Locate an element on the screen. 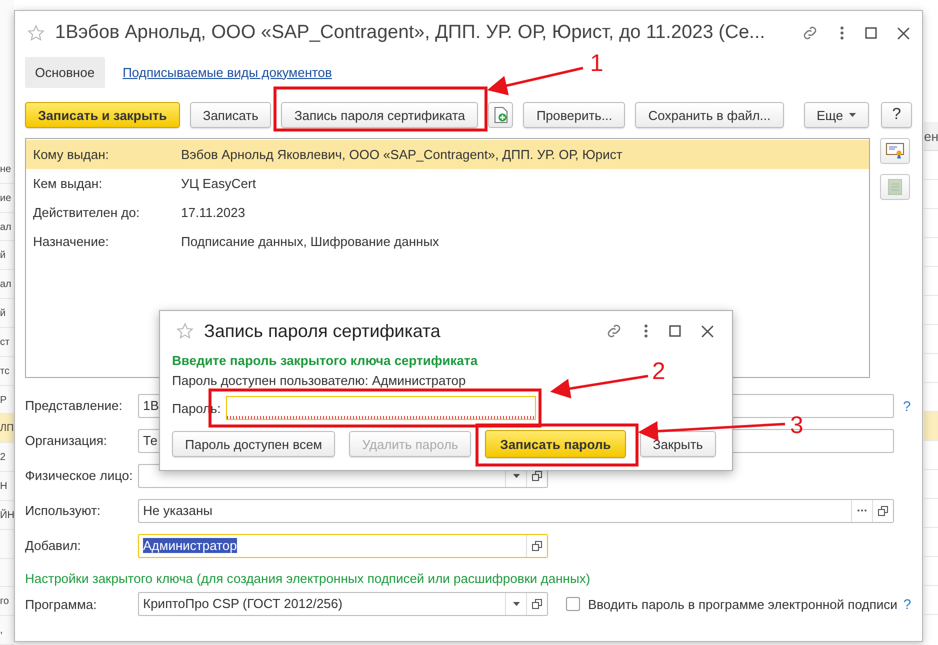 This screenshot has height=645, width=938. background-row-text: Н is located at coordinates (4, 486).